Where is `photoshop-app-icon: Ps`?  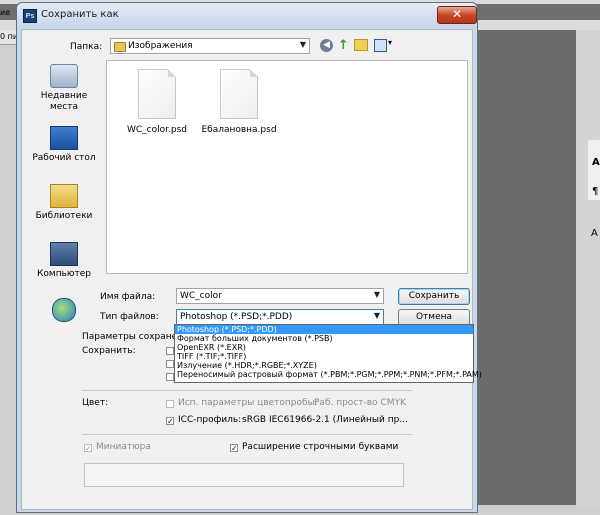
photoshop-app-icon: Ps is located at coordinates (30, 16).